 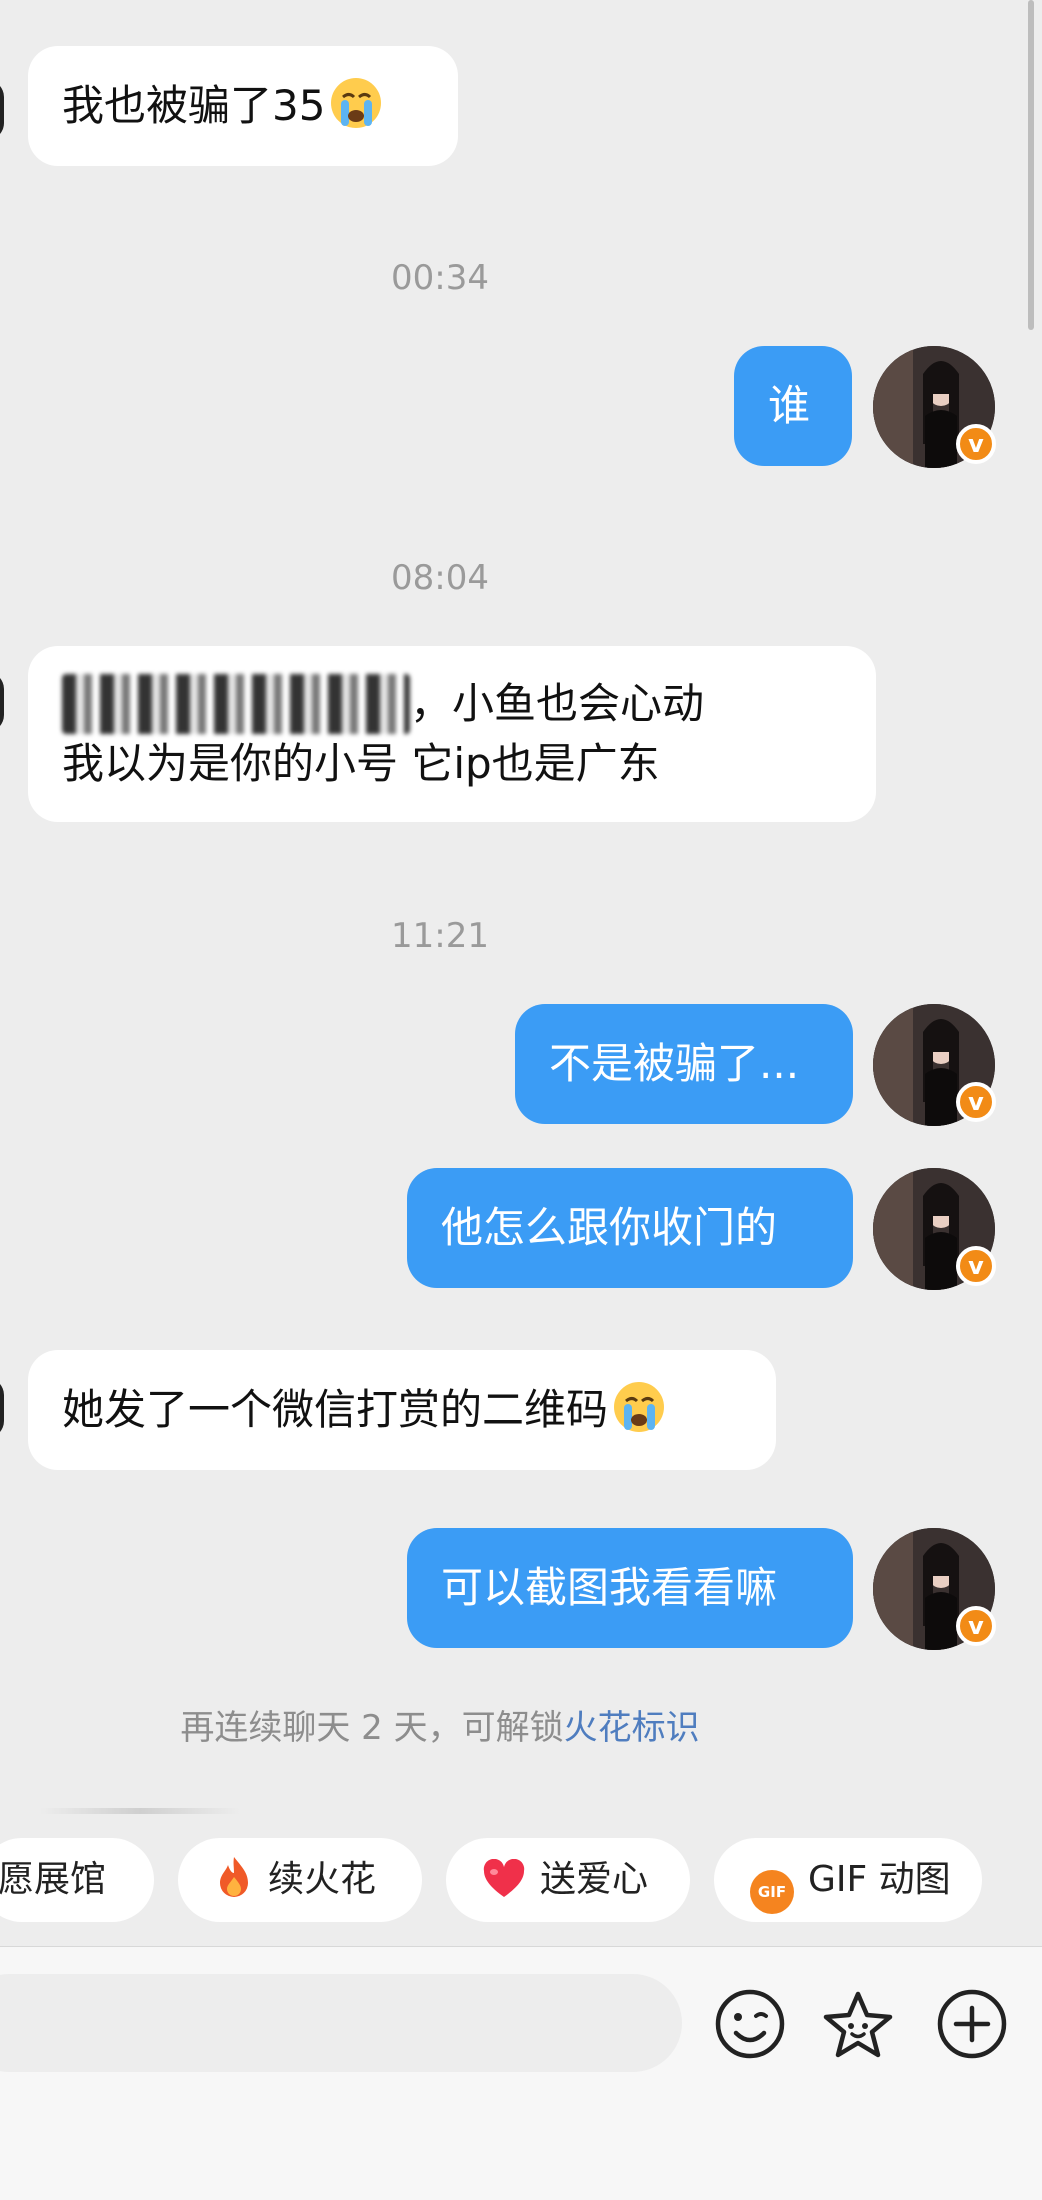 What do you see at coordinates (440, 278) in the screenshot?
I see `timestamp: 00:34` at bounding box center [440, 278].